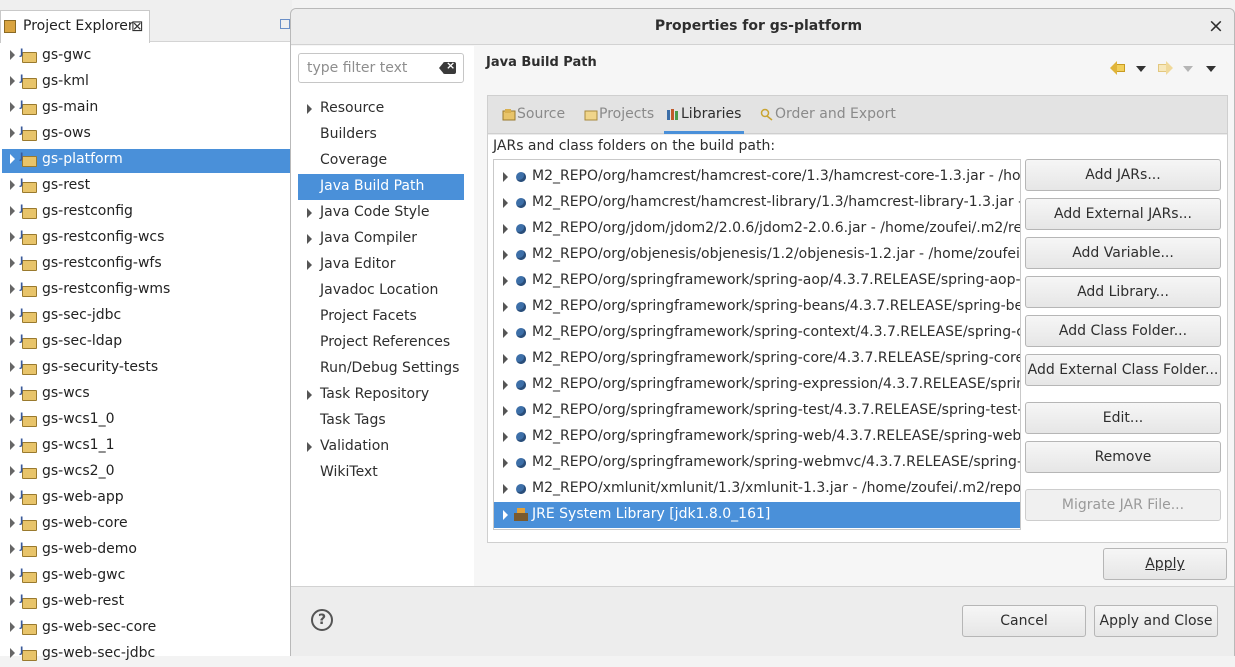 The height and width of the screenshot is (667, 1235). Describe the element at coordinates (1165, 564) in the screenshot. I see `apply-button: Apply` at that location.